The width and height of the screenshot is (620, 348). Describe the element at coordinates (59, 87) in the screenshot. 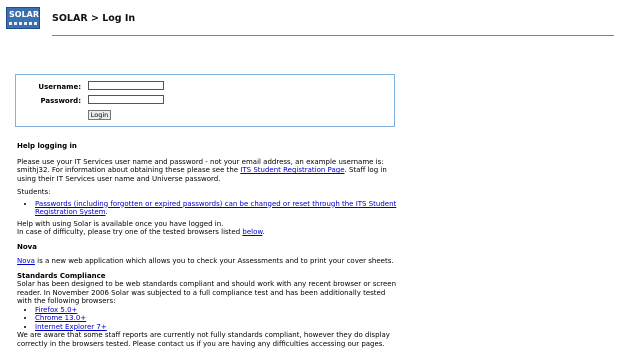

I see `username-label: Username:` at that location.